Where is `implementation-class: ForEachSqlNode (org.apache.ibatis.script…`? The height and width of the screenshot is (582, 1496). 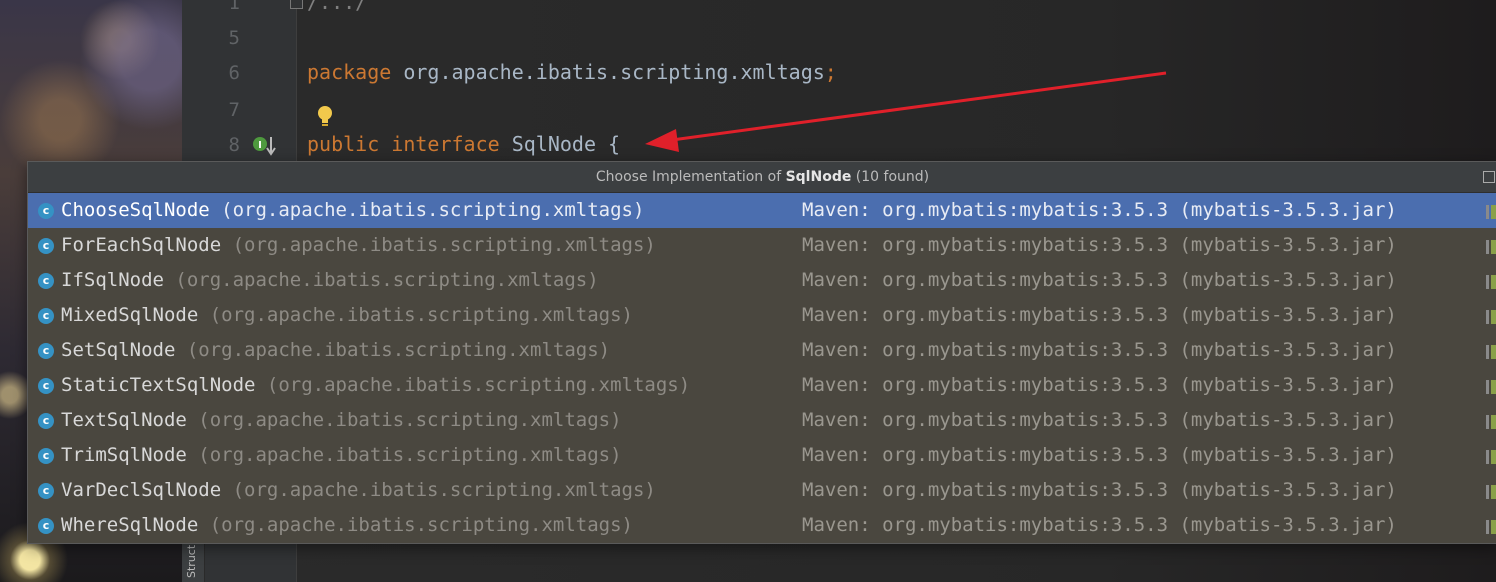 implementation-class: ForEachSqlNode (org.apache.ibatis.script… is located at coordinates (358, 245).